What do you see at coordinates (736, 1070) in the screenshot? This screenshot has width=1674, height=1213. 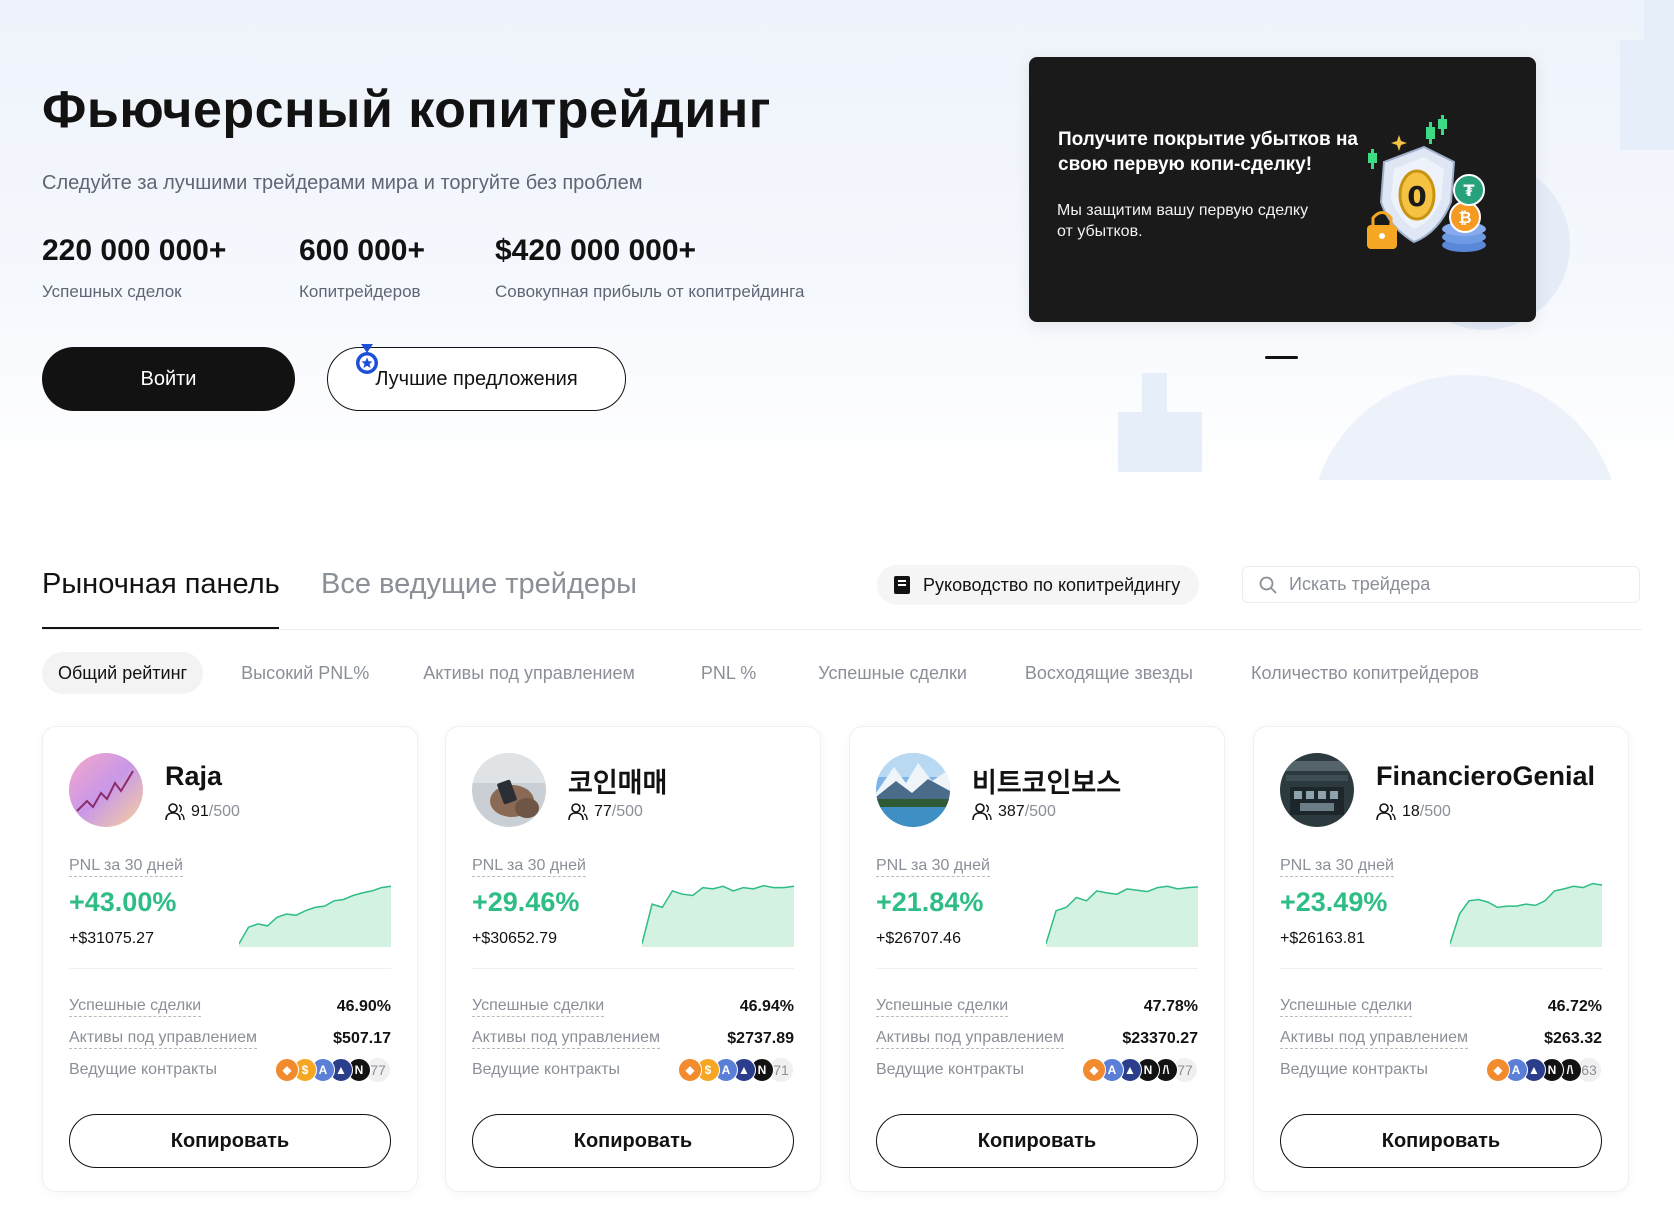 I see `contract-coins: ◆ $ A ▲ N 71` at bounding box center [736, 1070].